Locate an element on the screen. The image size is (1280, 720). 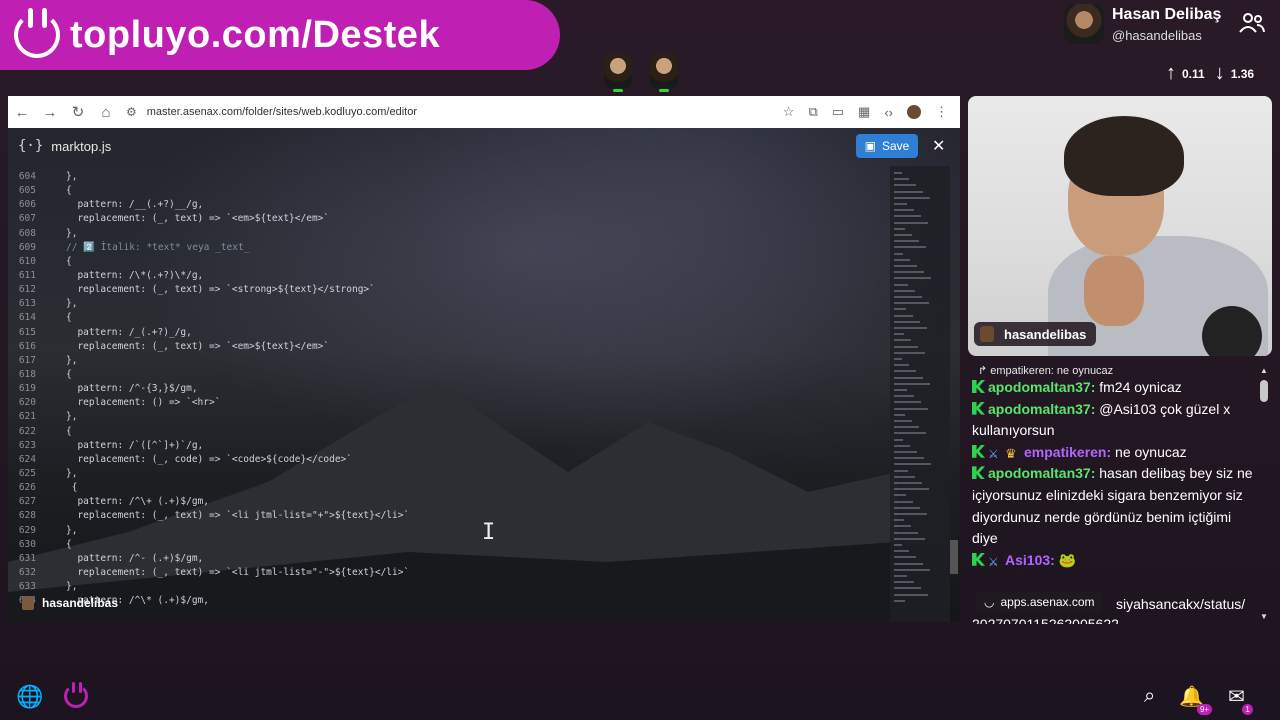
line-number: 622 is located at coordinates (27, 431).